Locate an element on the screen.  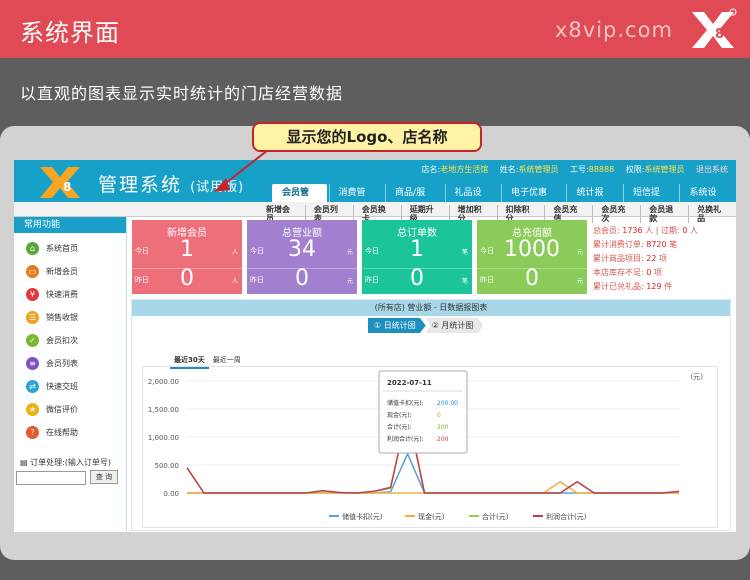
callout-arrow is located at coordinates (241, 170).